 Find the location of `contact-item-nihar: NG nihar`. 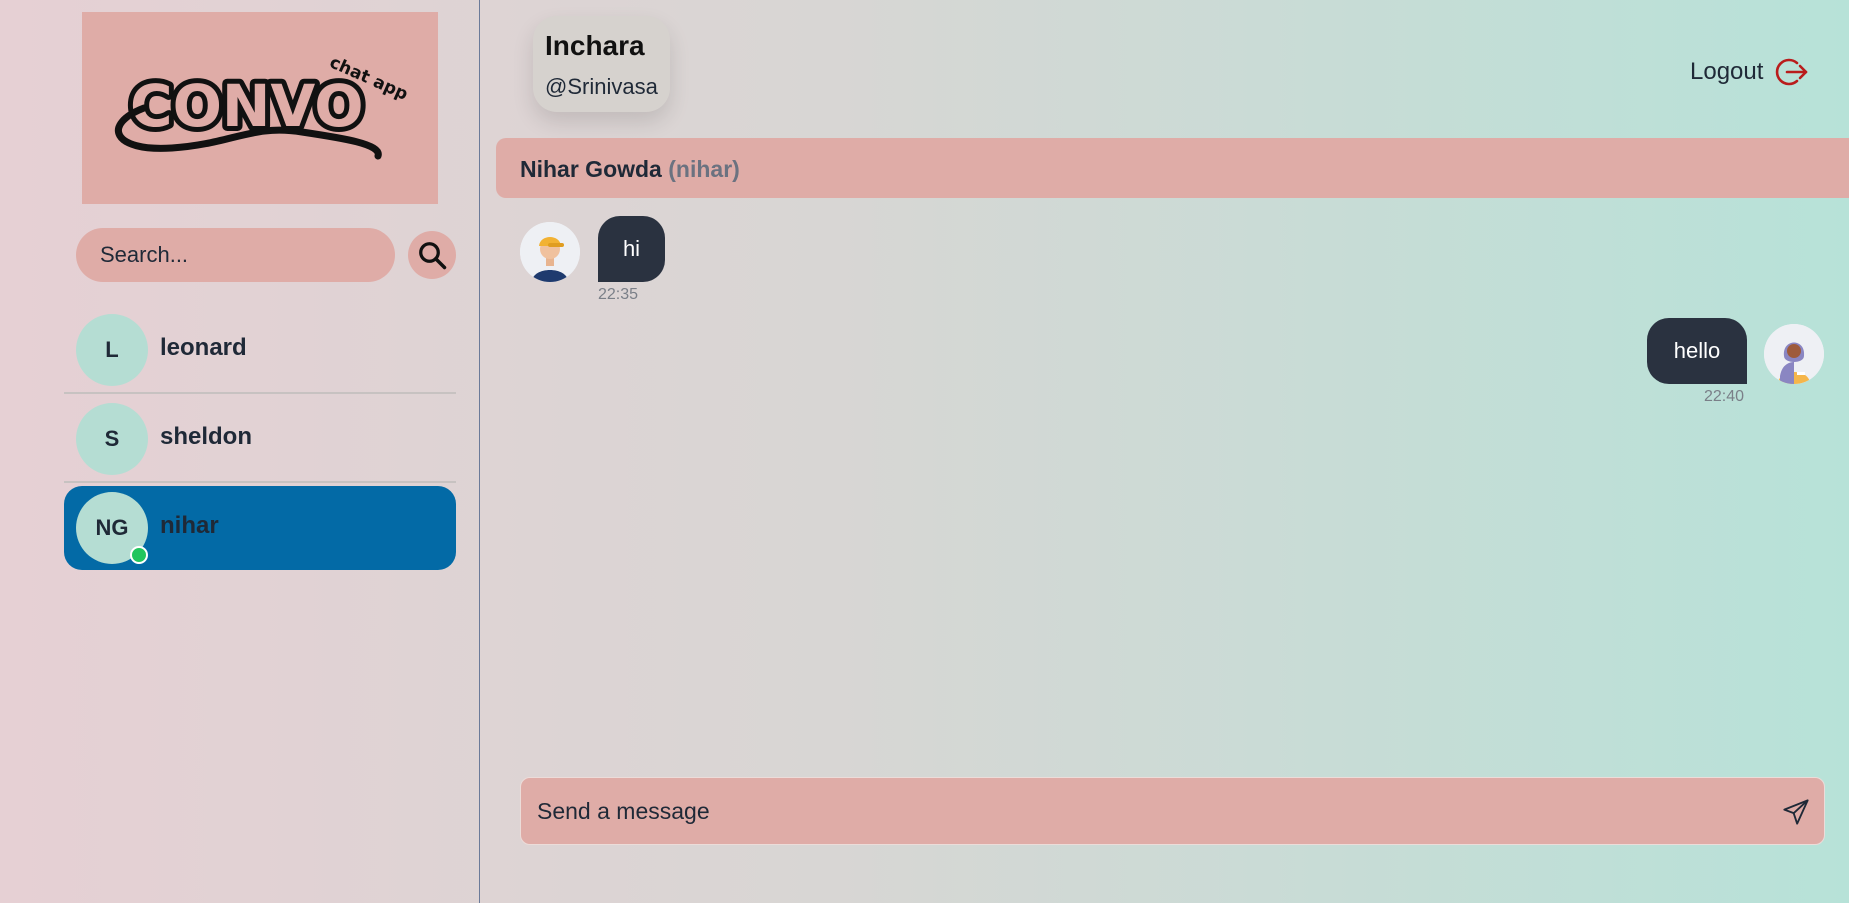

contact-item-nihar: NG nihar is located at coordinates (260, 528).